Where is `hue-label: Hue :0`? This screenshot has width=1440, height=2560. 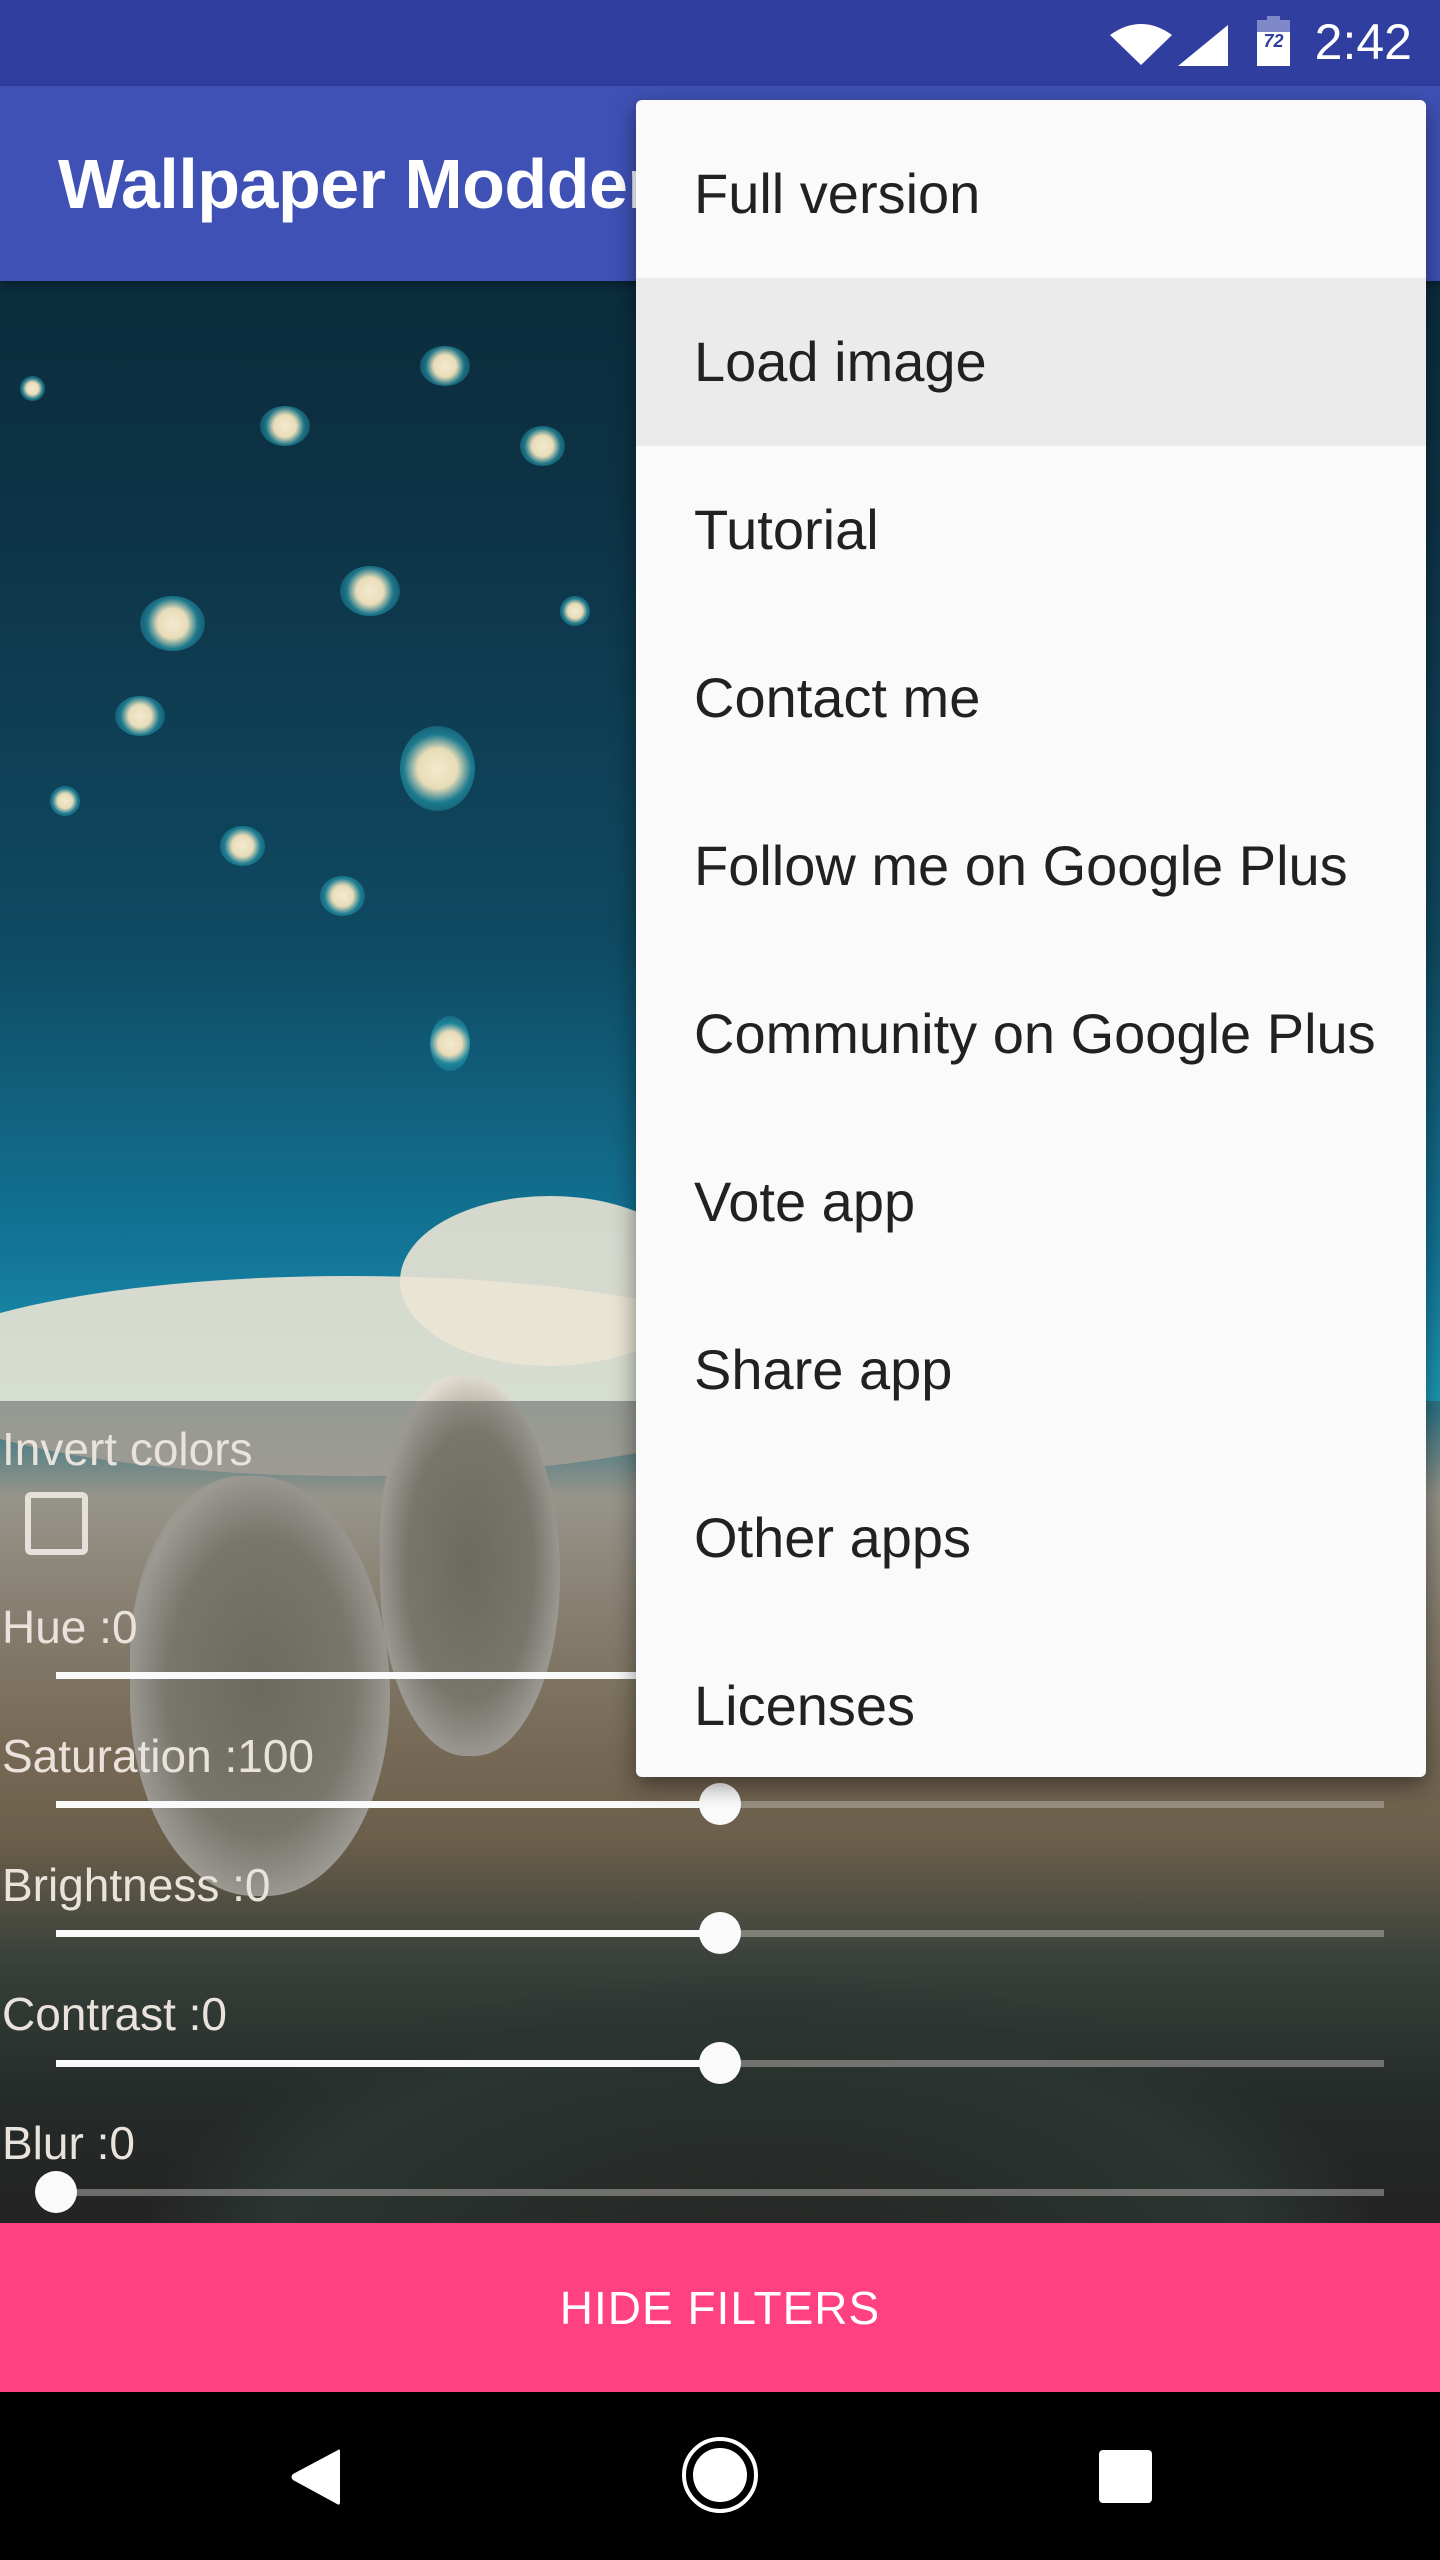 hue-label: Hue :0 is located at coordinates (70, 1627).